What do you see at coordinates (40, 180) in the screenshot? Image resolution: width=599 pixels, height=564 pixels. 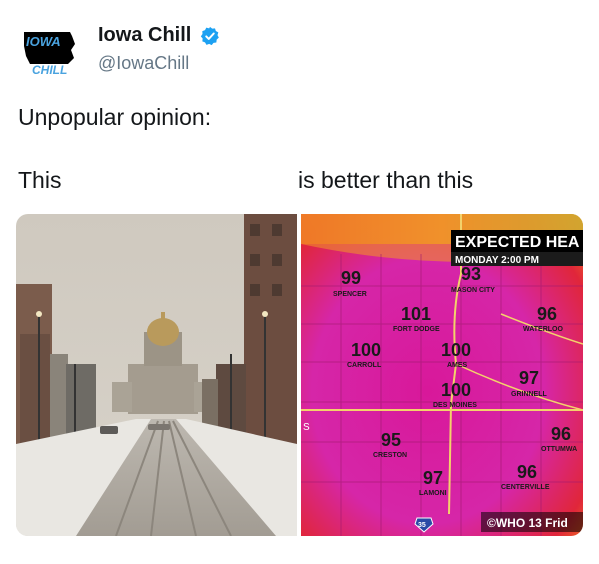 I see `caption-left: This` at bounding box center [40, 180].